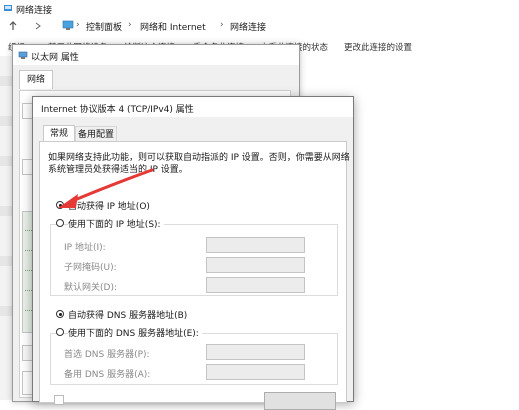  I want to click on annotation-arrow, so click(106, 188).